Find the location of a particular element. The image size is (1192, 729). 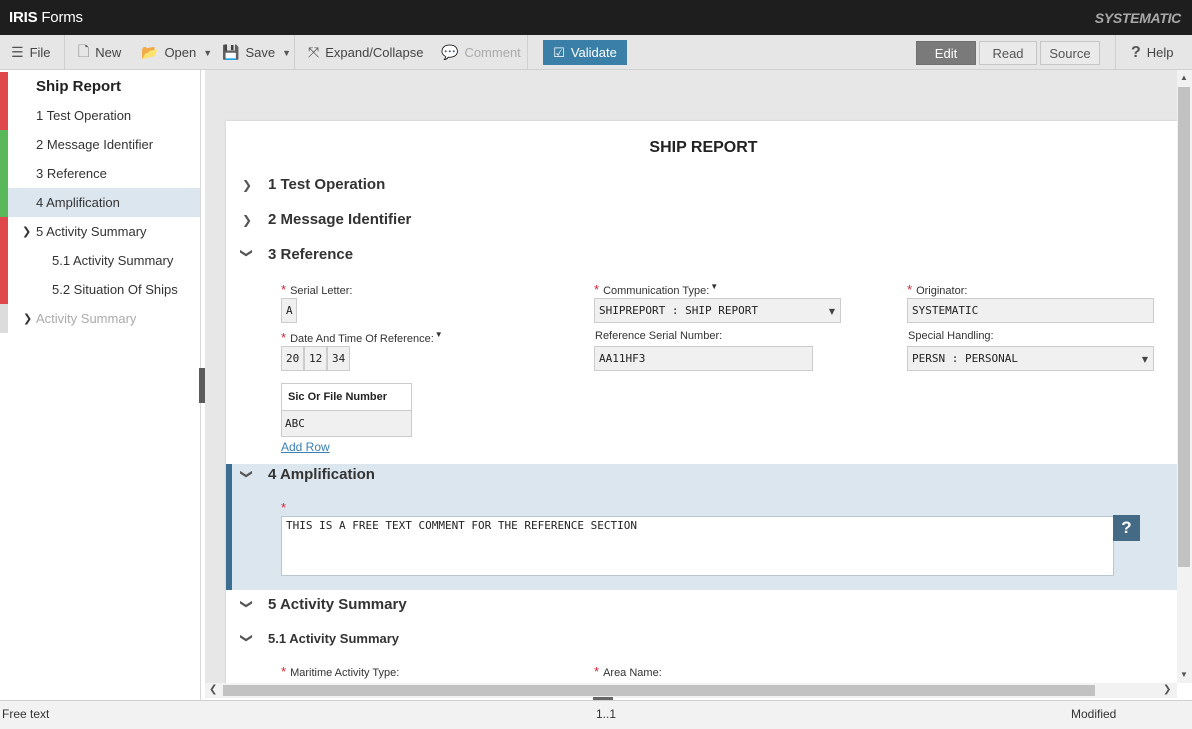

read-mode-button: Read is located at coordinates (1008, 53).